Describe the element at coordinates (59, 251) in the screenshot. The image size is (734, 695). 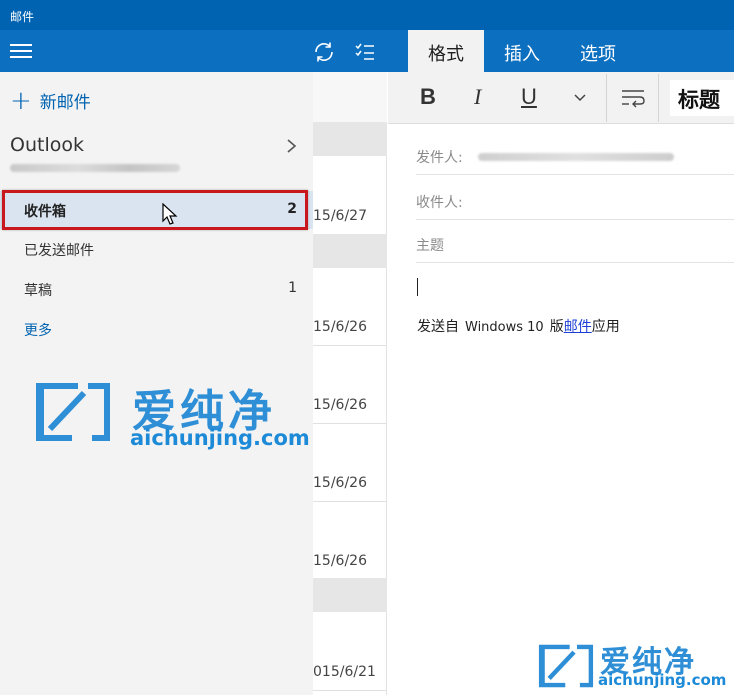
I see `folder-label: 已发送邮件` at that location.